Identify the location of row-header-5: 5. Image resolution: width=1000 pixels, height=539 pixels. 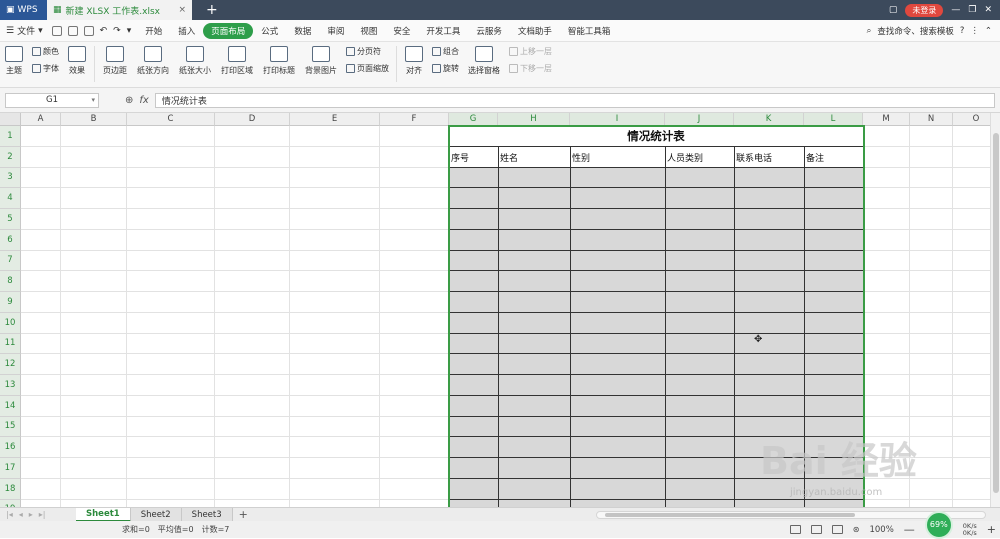
(10, 219).